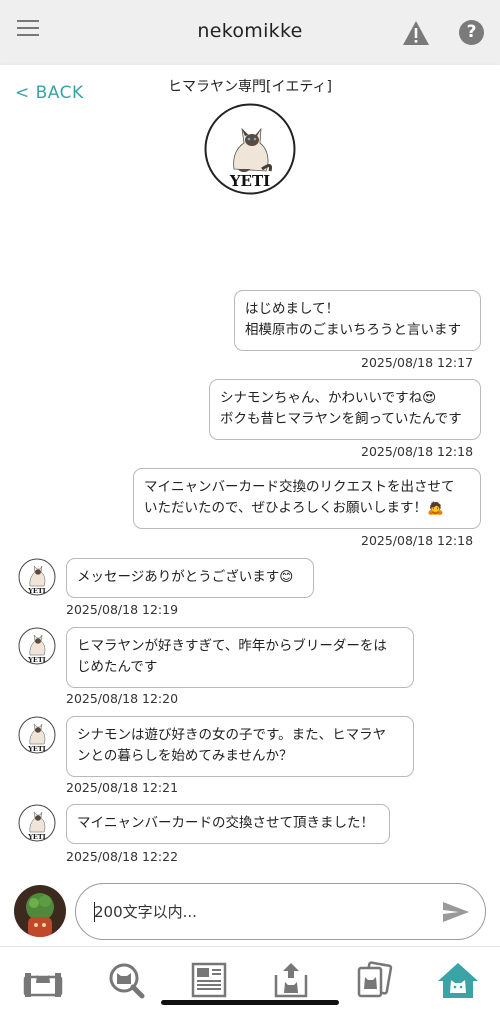 This screenshot has height=1015, width=500. Describe the element at coordinates (40, 911) in the screenshot. I see `user-avatar` at that location.